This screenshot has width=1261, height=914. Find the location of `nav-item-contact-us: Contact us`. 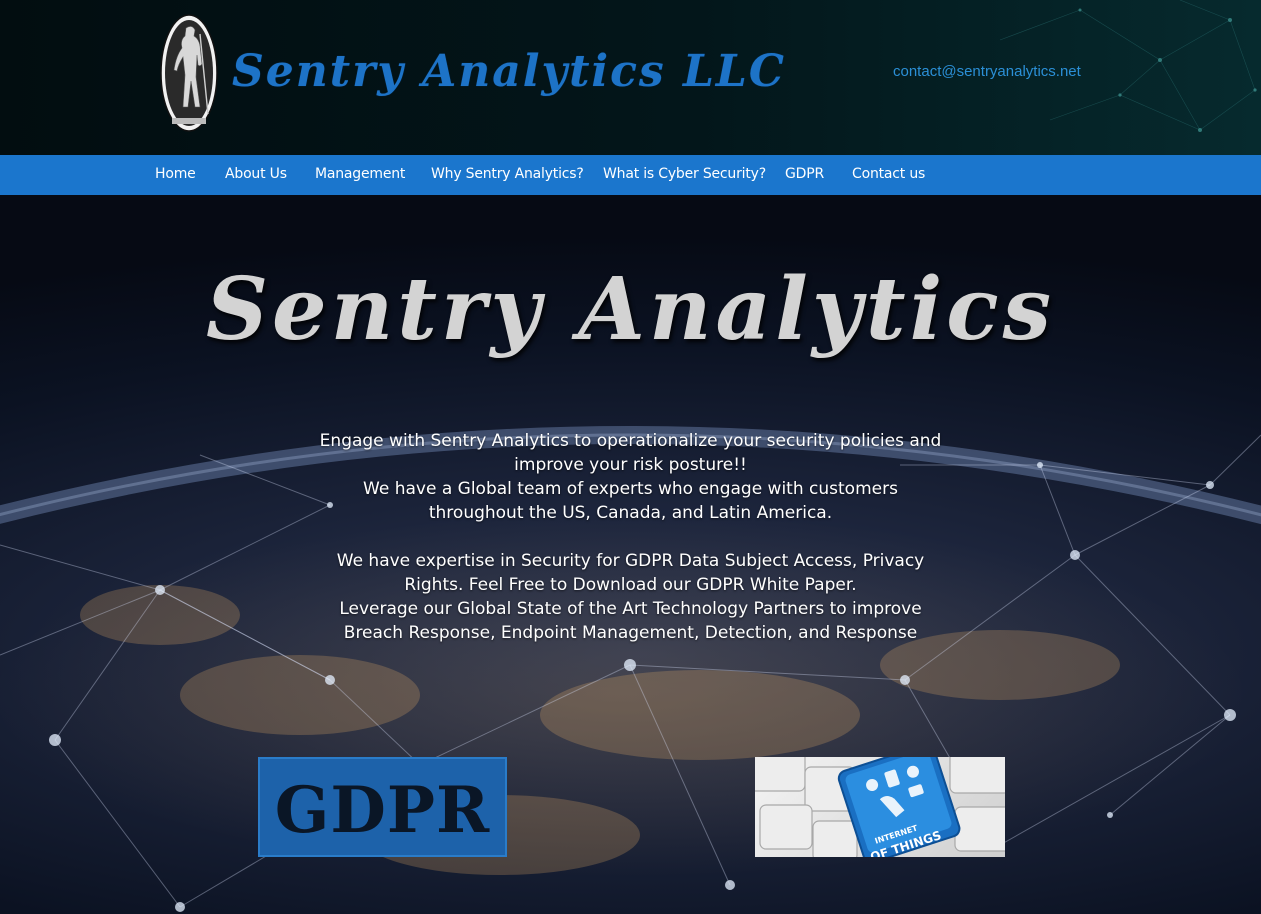

nav-item-contact-us: Contact us is located at coordinates (888, 174).